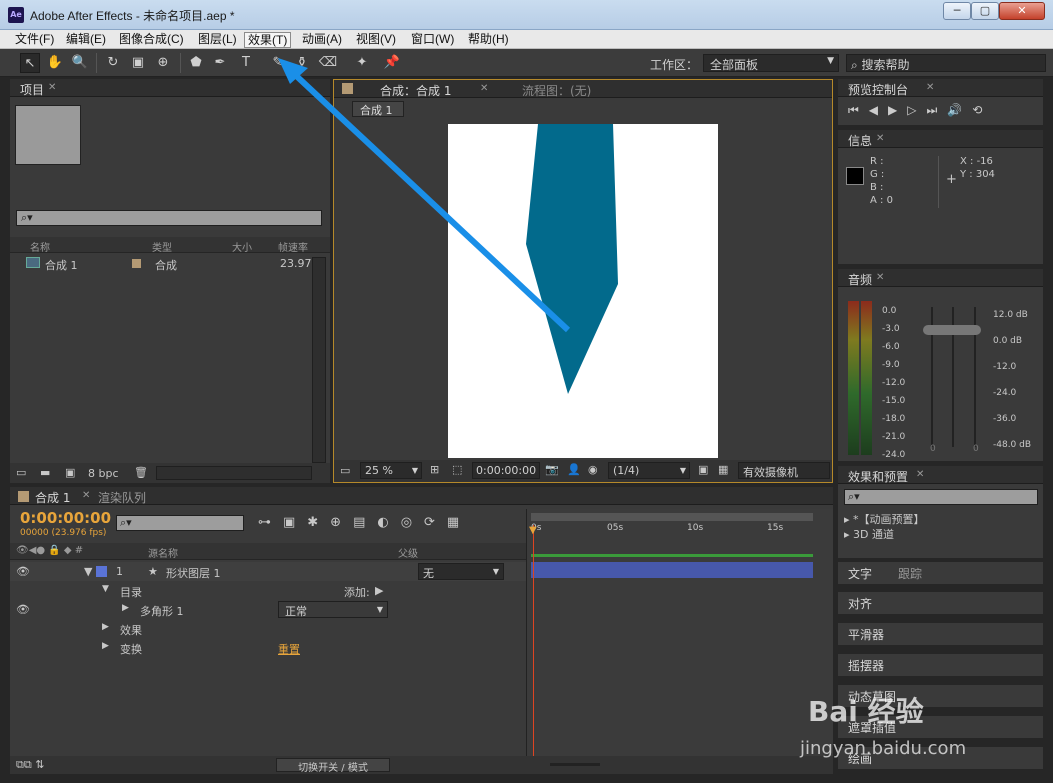  I want to click on annotation-arrow-overlay, so click(424, 195).